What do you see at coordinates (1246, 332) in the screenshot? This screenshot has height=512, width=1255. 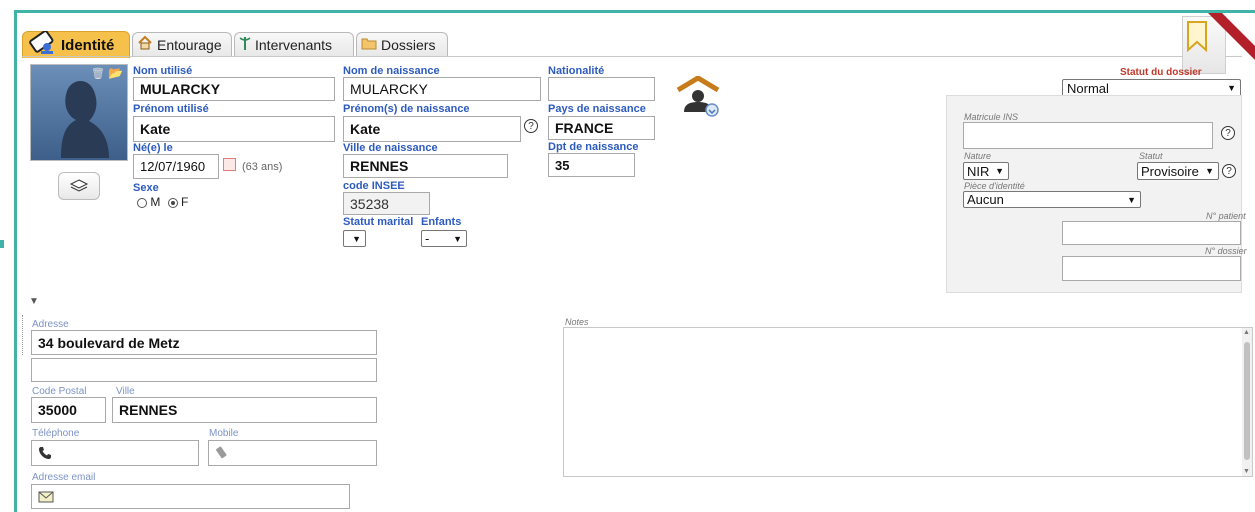 I see `scroll-up-icon: ▲` at bounding box center [1246, 332].